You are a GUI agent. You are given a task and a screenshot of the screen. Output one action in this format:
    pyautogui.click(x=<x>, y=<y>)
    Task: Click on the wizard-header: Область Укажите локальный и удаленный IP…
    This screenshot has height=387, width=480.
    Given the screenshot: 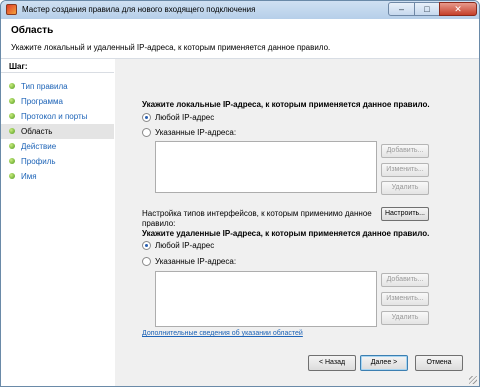 What is the action you would take?
    pyautogui.click(x=240, y=39)
    